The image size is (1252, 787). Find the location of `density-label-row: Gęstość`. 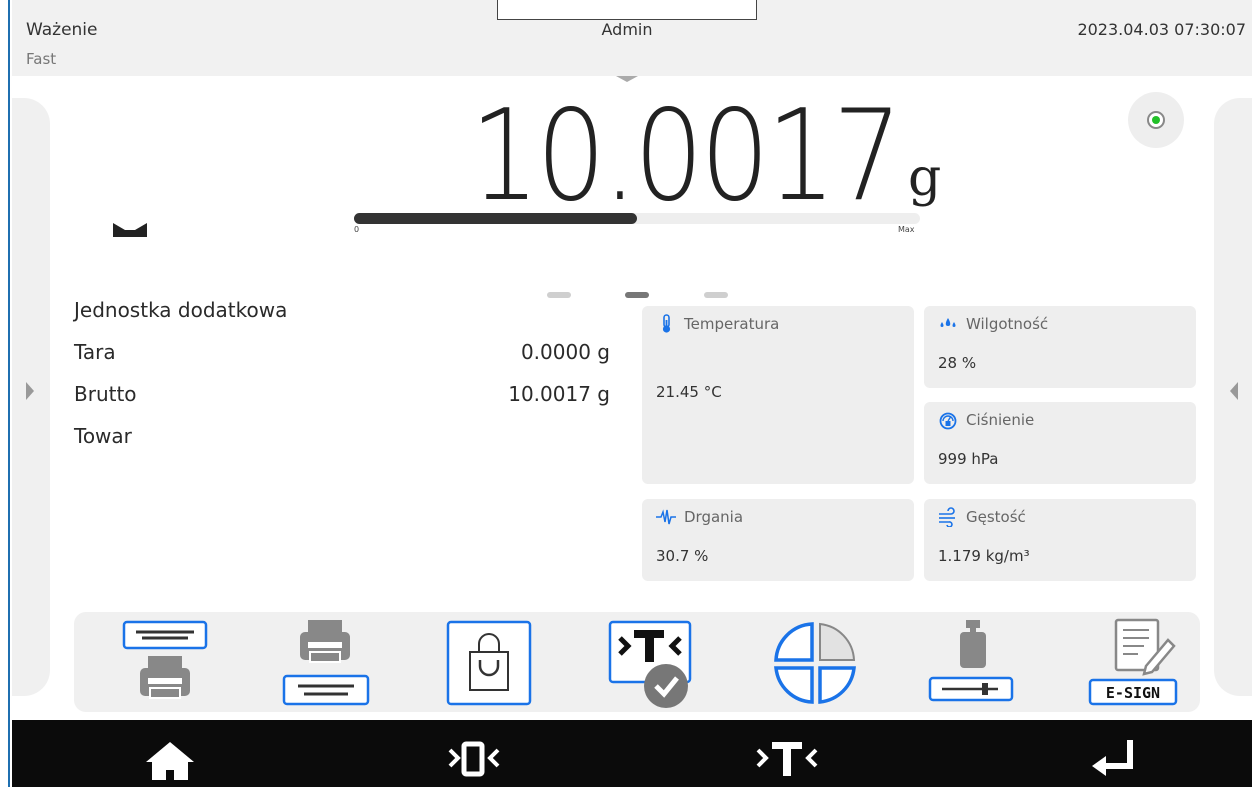

density-label-row: Gęstość is located at coordinates (982, 517).